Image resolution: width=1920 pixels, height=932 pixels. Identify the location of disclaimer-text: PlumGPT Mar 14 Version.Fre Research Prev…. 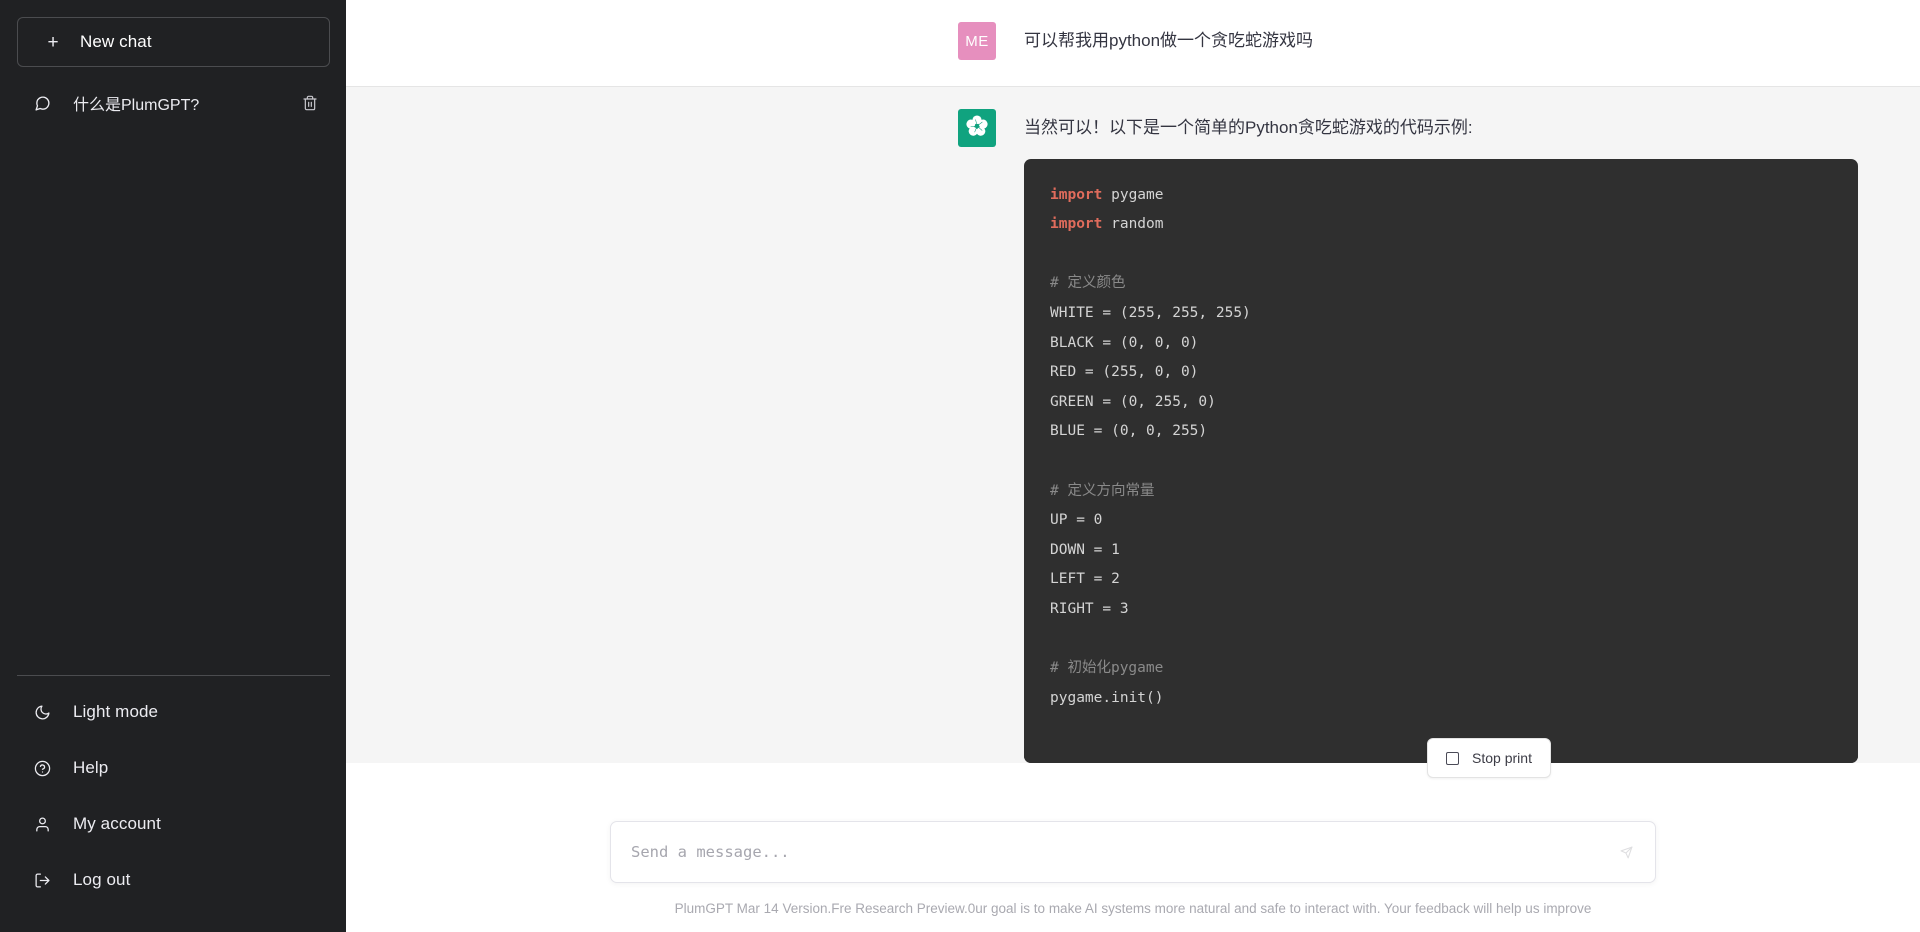
(1133, 909).